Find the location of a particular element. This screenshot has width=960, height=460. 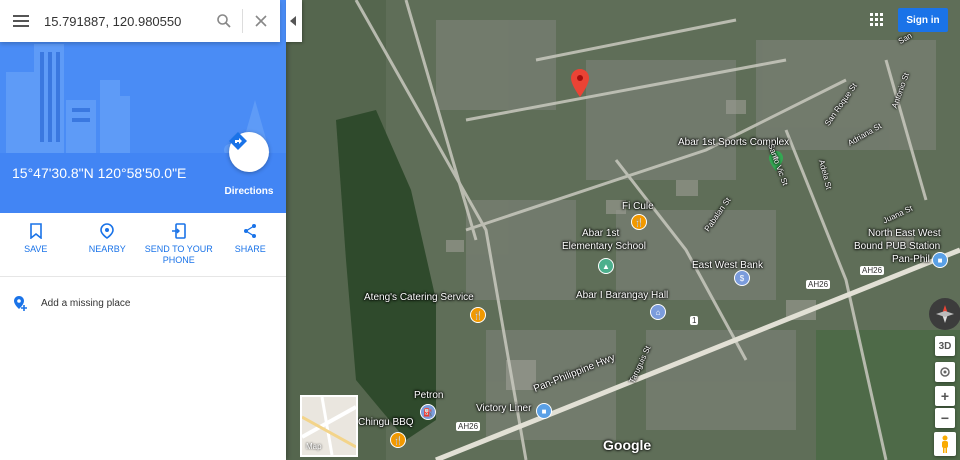

send-to-phone-button: SEND TO YOUR PHONE is located at coordinates (179, 244).